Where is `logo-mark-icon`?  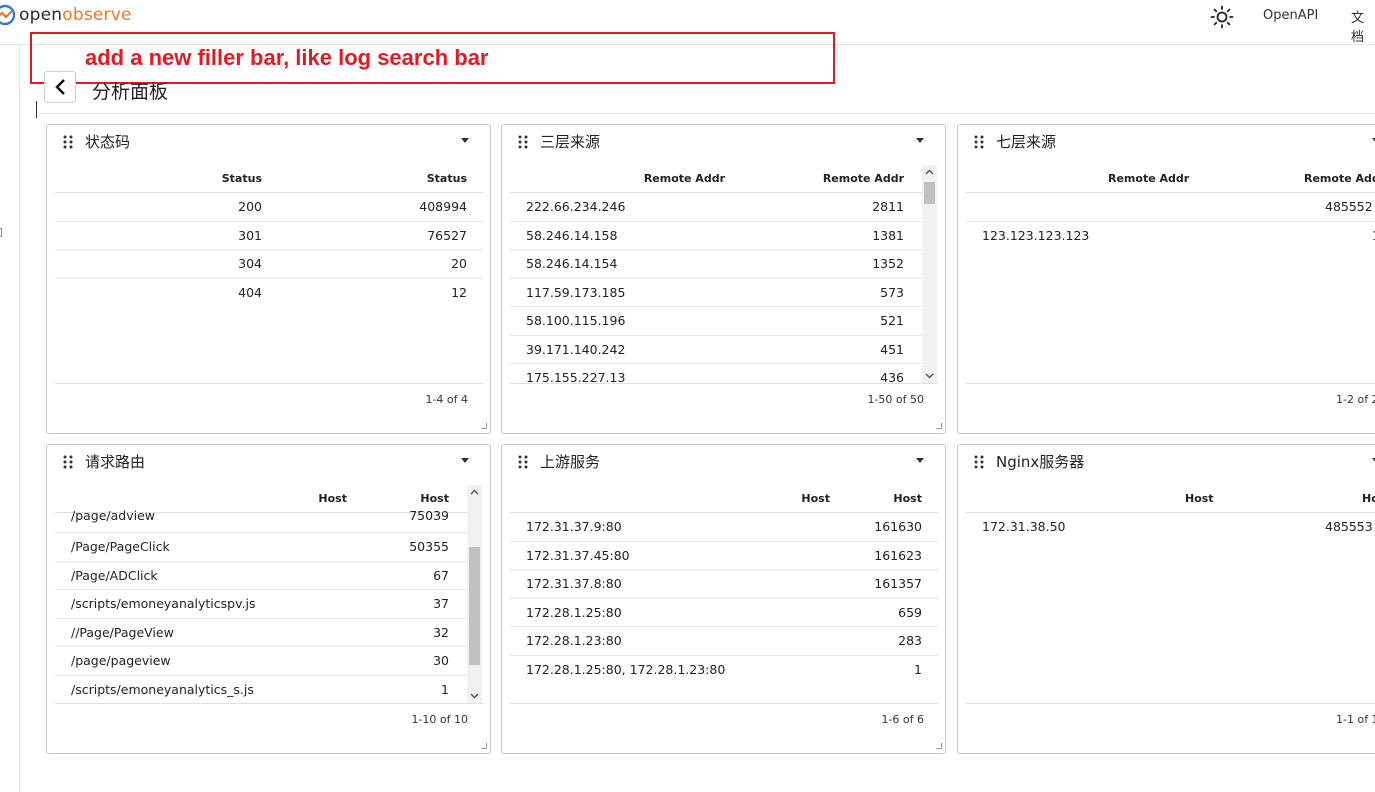 logo-mark-icon is located at coordinates (8, 15).